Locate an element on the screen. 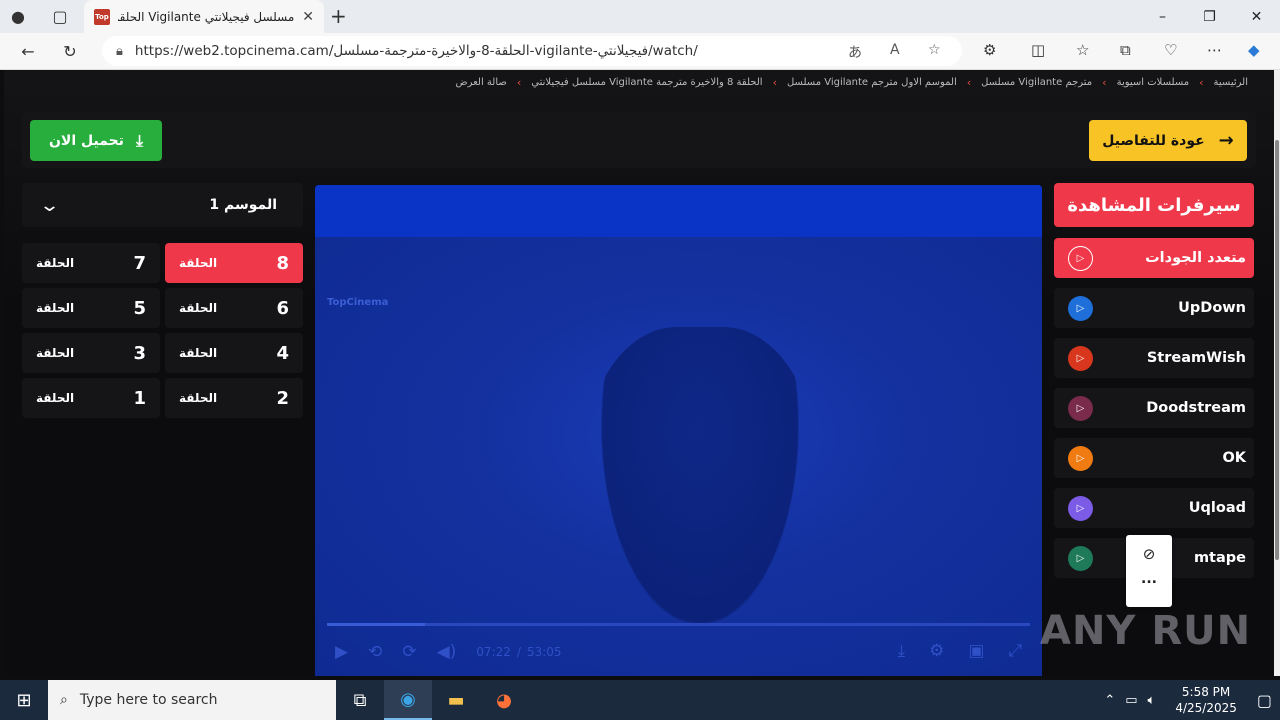 This screenshot has height=720, width=1280. download-video-icon: ⤓ is located at coordinates (902, 651).